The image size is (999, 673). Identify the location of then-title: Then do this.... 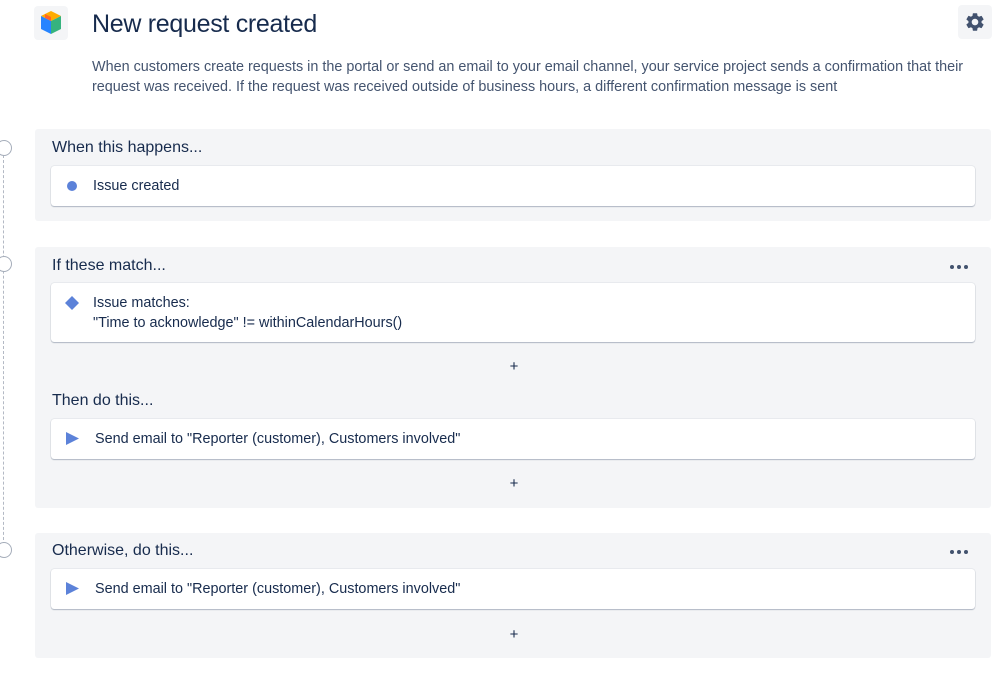
(103, 400).